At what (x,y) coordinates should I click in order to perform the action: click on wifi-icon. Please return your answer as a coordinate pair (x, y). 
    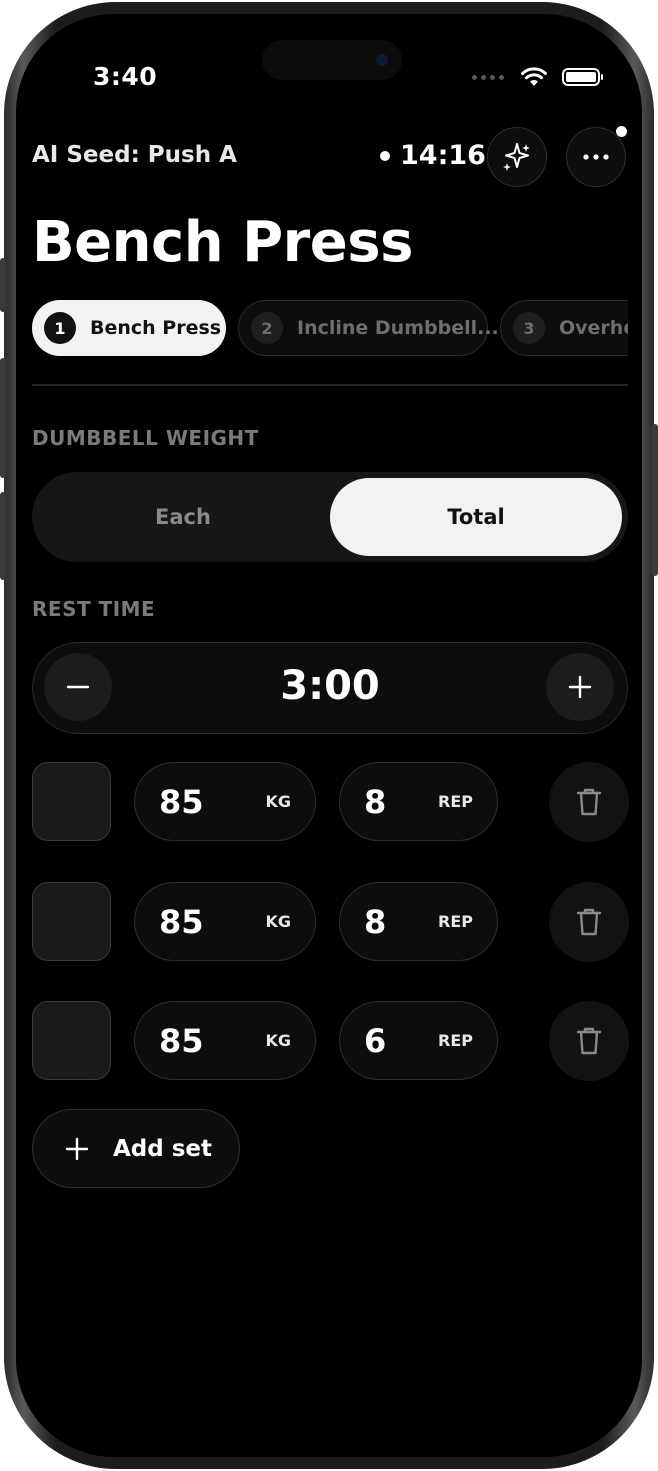
    Looking at the image, I should click on (534, 76).